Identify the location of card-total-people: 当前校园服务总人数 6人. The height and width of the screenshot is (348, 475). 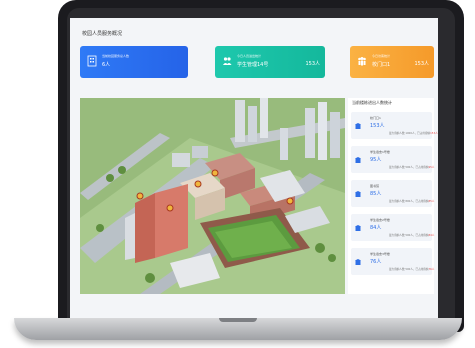
(134, 62).